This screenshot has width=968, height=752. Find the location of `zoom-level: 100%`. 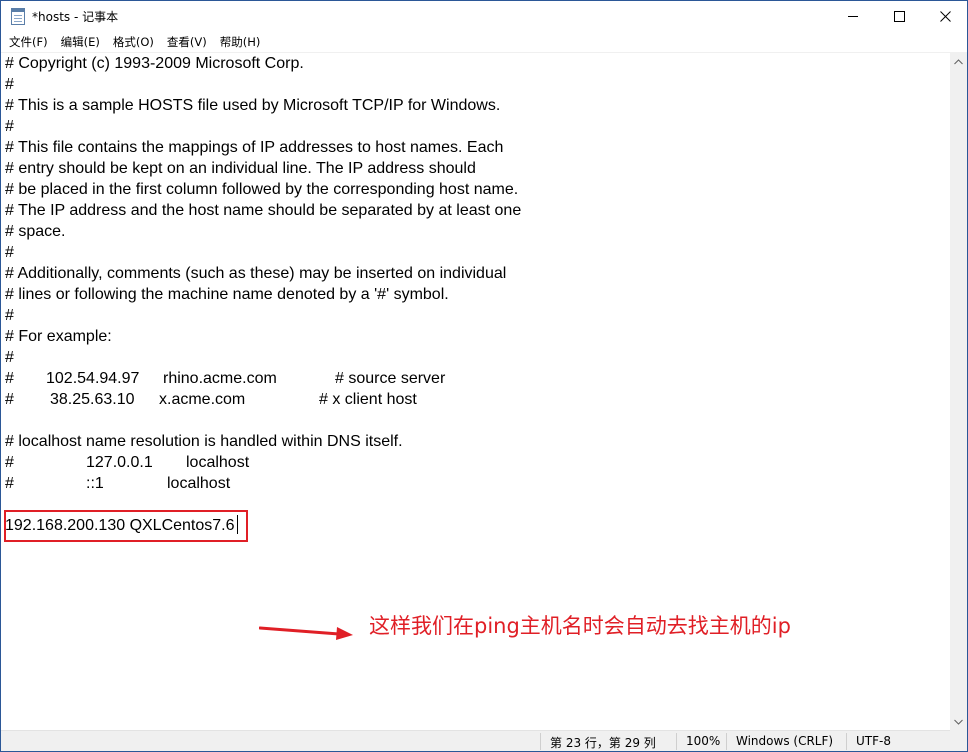

zoom-level: 100% is located at coordinates (703, 741).